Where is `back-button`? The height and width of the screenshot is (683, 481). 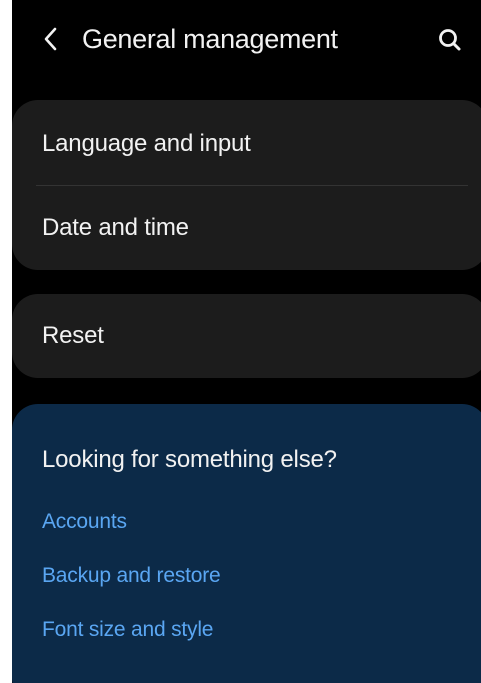 back-button is located at coordinates (51, 39).